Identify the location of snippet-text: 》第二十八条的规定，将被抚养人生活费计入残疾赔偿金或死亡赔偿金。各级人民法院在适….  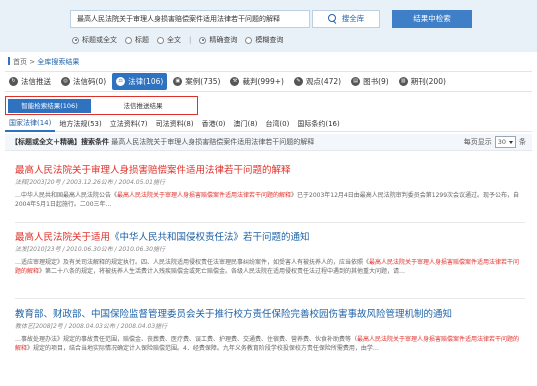
(222, 271).